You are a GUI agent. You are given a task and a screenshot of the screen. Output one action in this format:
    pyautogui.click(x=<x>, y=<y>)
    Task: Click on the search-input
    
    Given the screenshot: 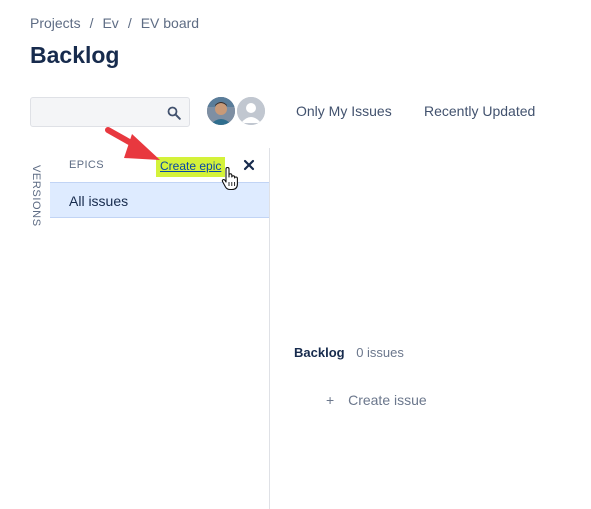 What is the action you would take?
    pyautogui.click(x=110, y=112)
    